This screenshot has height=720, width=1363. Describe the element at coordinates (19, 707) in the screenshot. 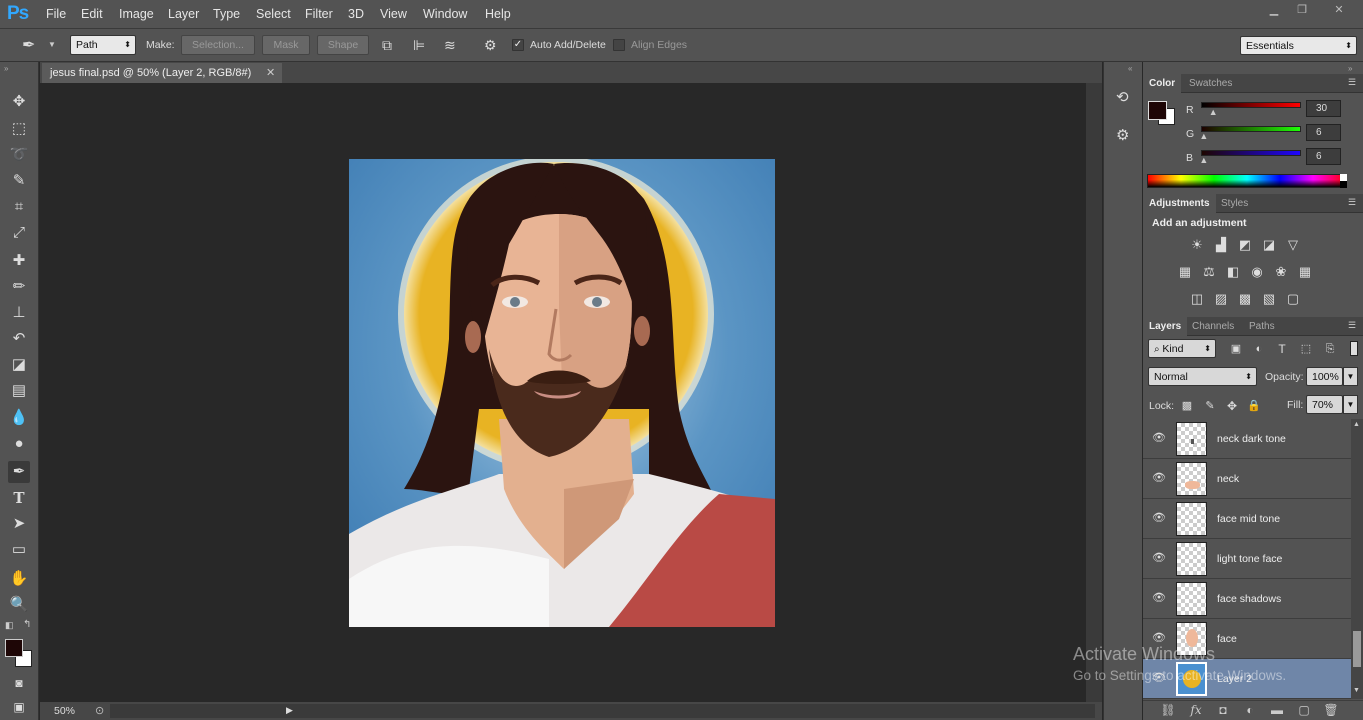

I see `screen-mode-icon: ▣` at that location.